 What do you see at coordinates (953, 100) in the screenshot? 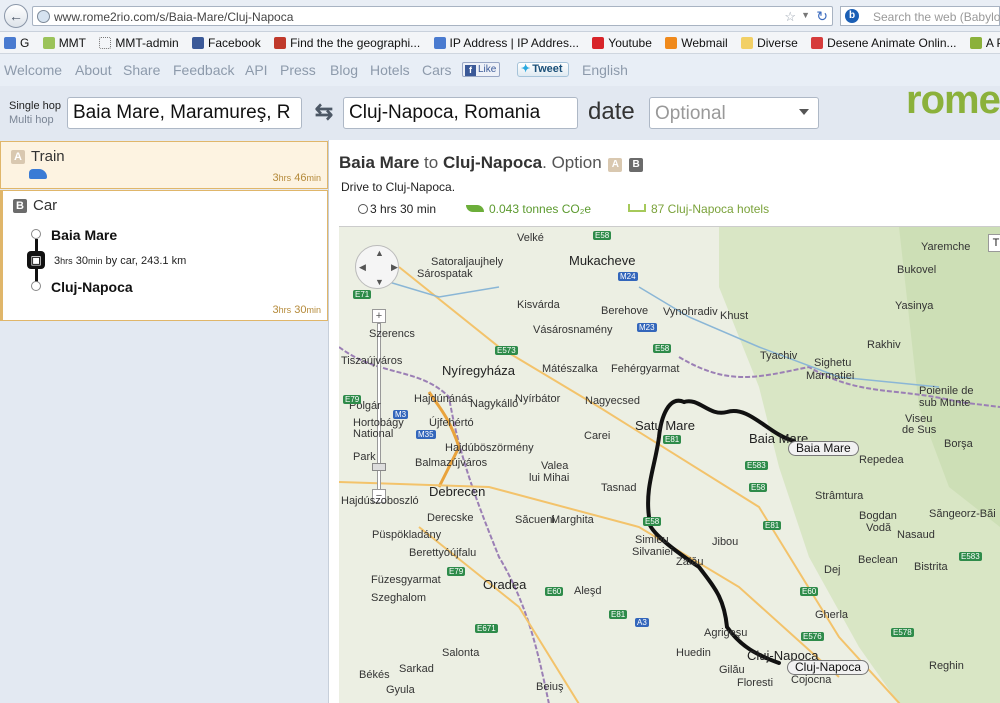
I see `site-logo: rome` at bounding box center [953, 100].